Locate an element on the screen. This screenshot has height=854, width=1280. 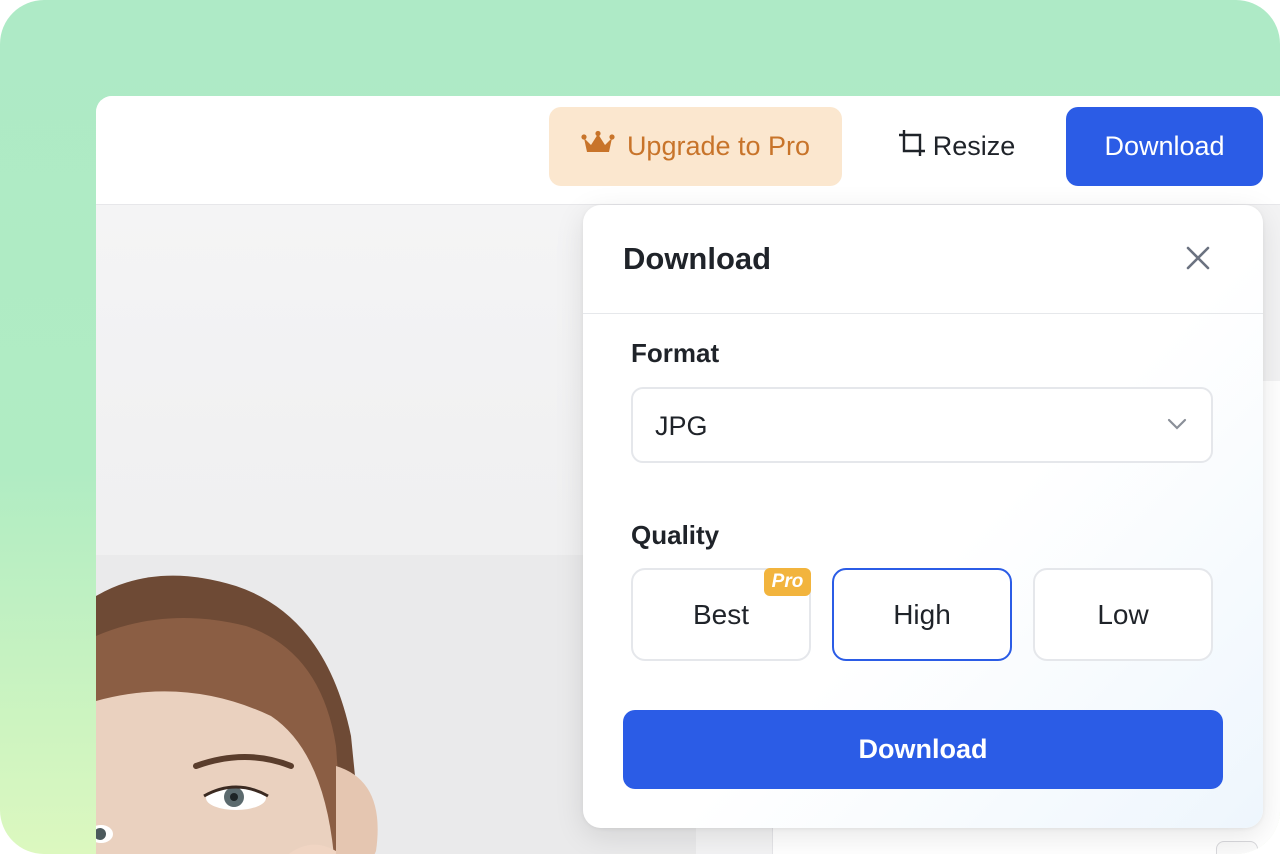
resize-button: Resize is located at coordinates (956, 146).